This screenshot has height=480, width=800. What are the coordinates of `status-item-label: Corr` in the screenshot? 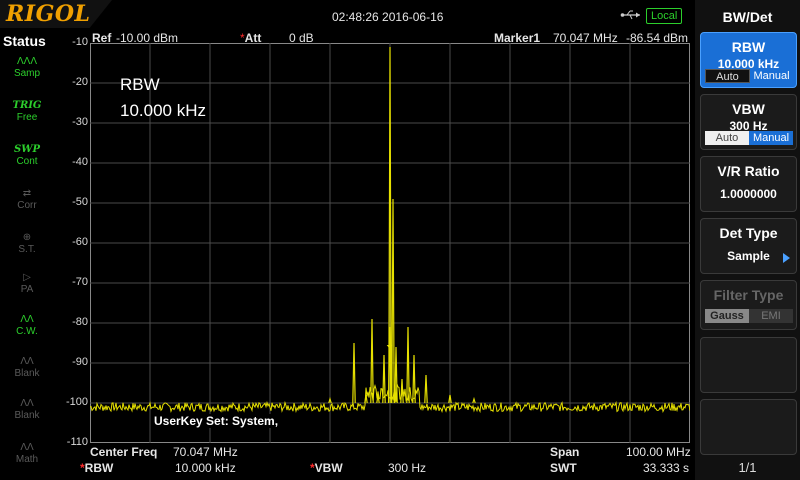 It's located at (27, 205).